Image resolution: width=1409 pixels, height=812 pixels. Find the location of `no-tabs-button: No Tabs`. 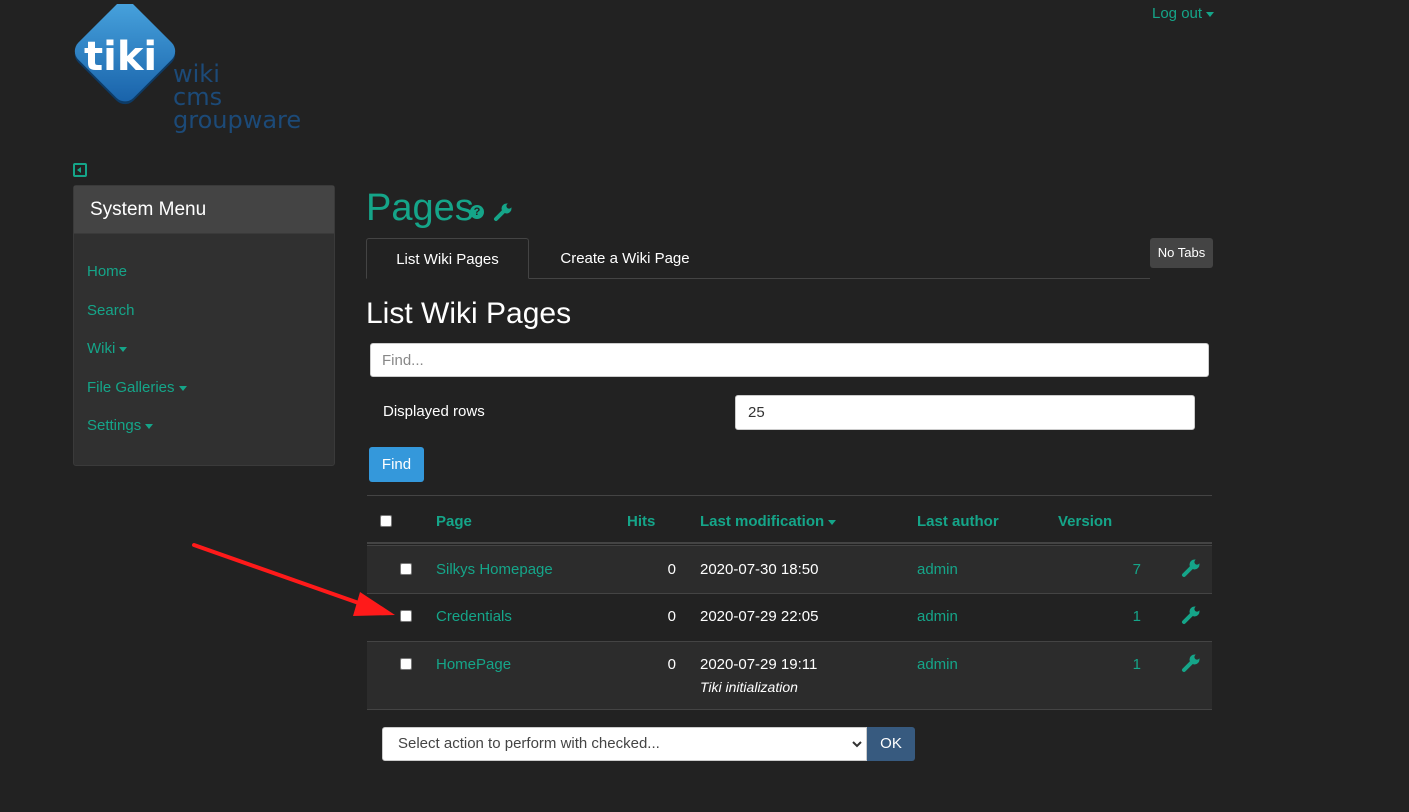

no-tabs-button: No Tabs is located at coordinates (1181, 253).